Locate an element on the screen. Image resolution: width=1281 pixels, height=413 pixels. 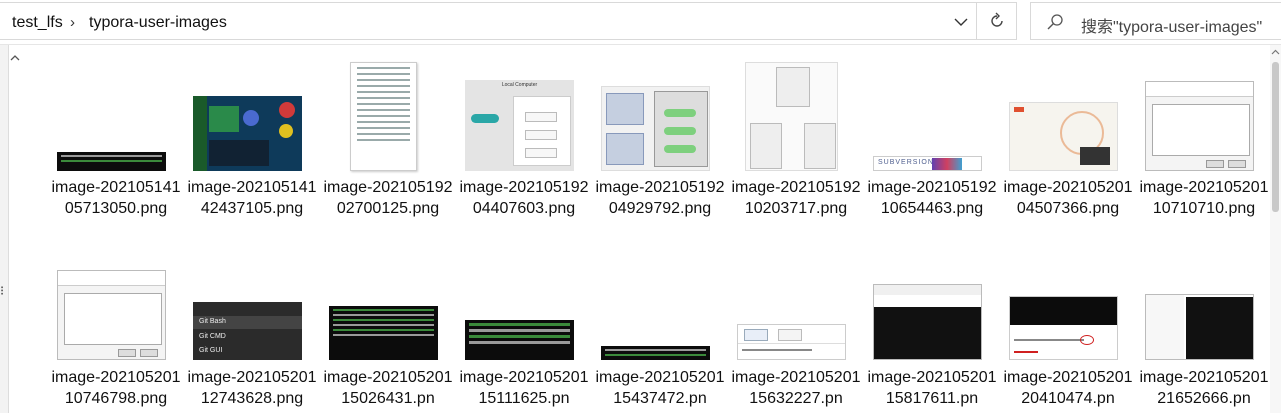
breadcrumb-test-lfs: test_lfs is located at coordinates (37, 23).